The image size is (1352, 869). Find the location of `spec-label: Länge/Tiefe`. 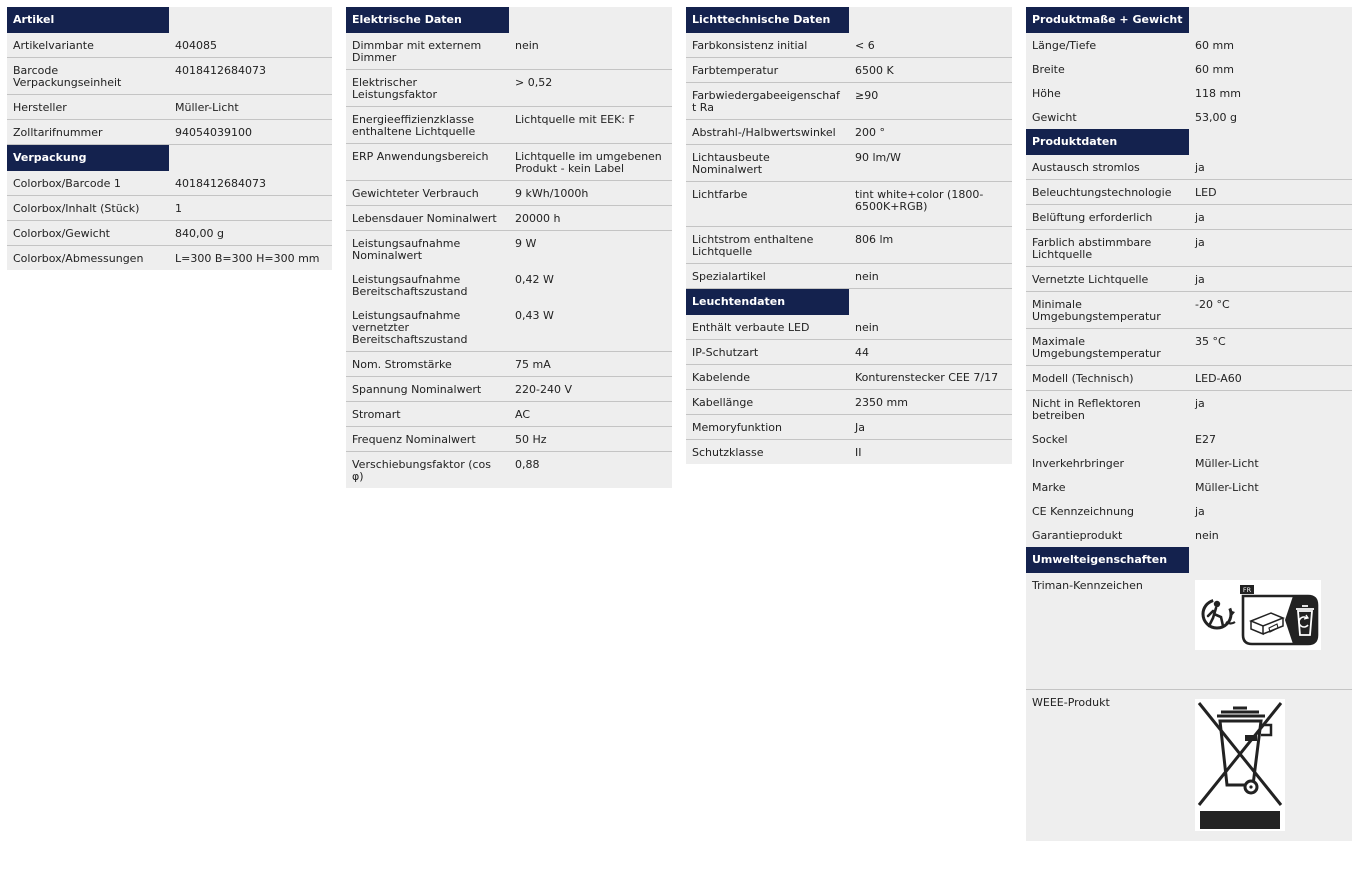

spec-label: Länge/Tiefe is located at coordinates (1107, 45).